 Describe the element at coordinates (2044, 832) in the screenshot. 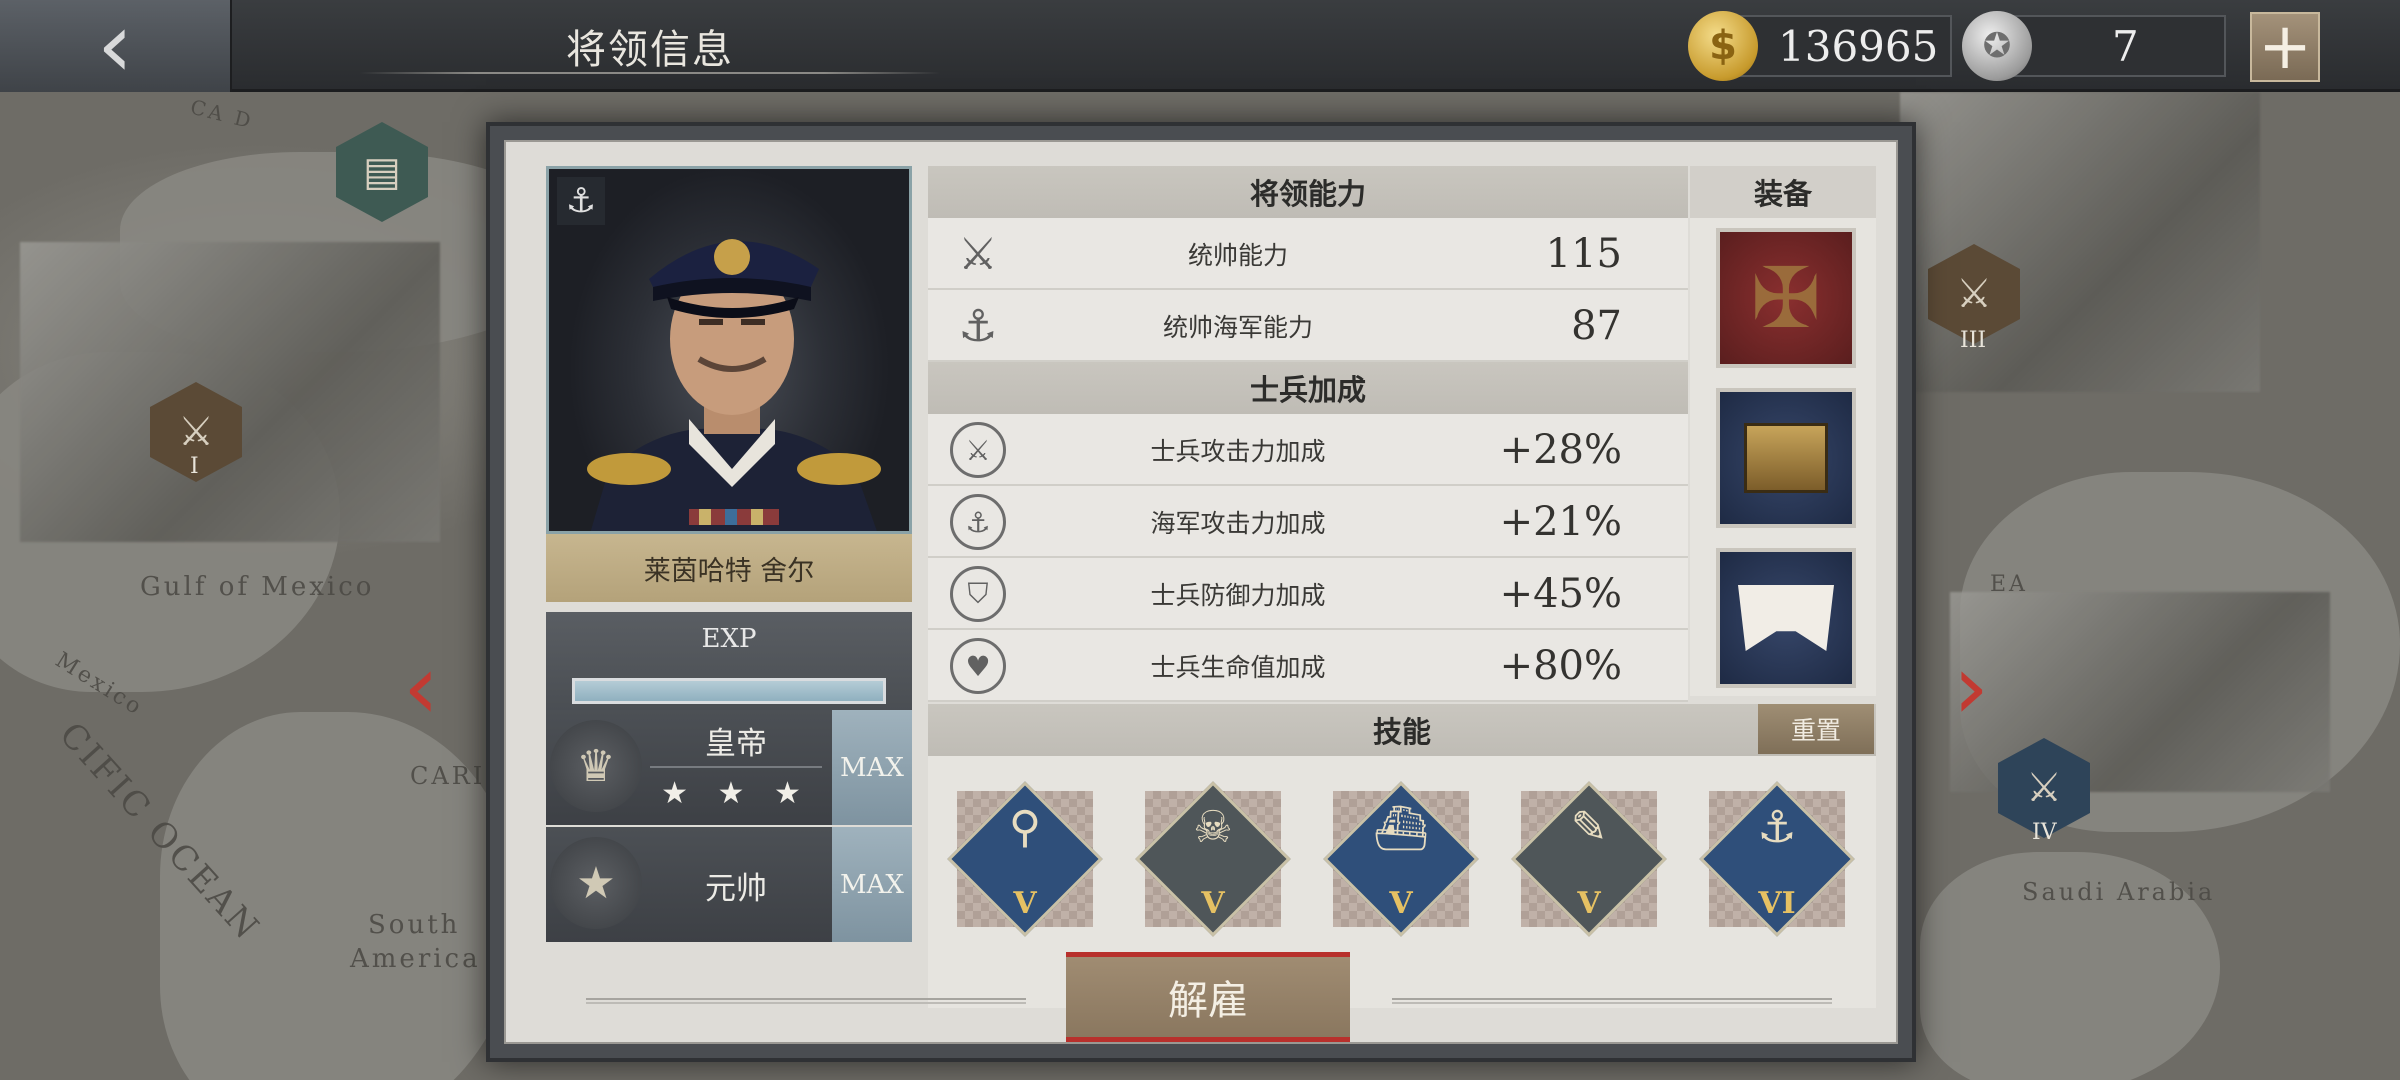

I see `map-battle-marker-iv-label: IV` at that location.